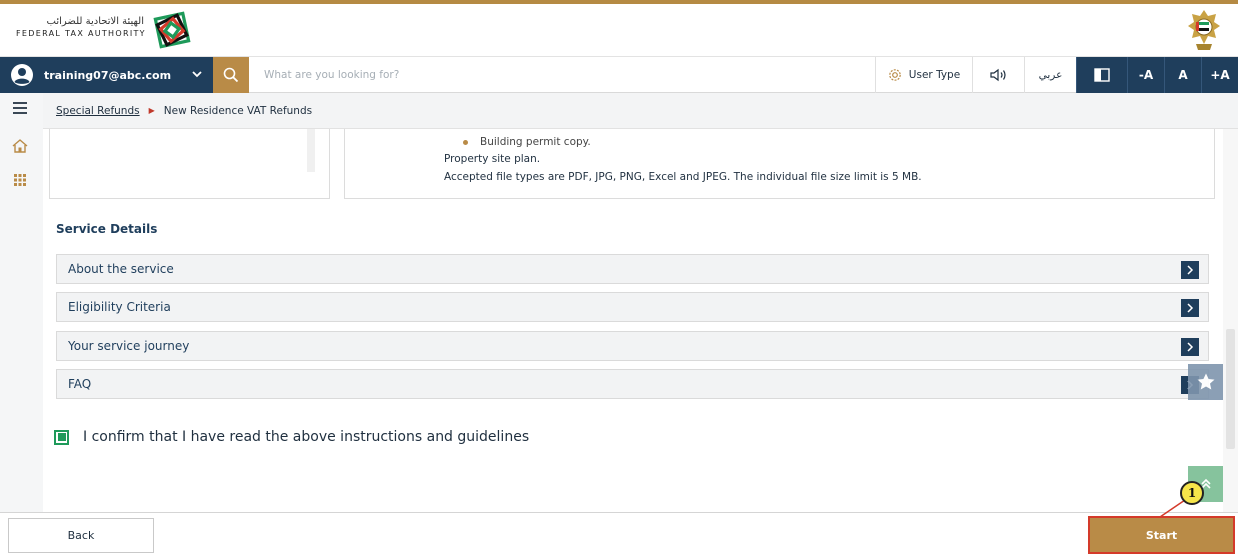 The width and height of the screenshot is (1238, 558). I want to click on accordion-faq: FAQ, so click(632, 384).